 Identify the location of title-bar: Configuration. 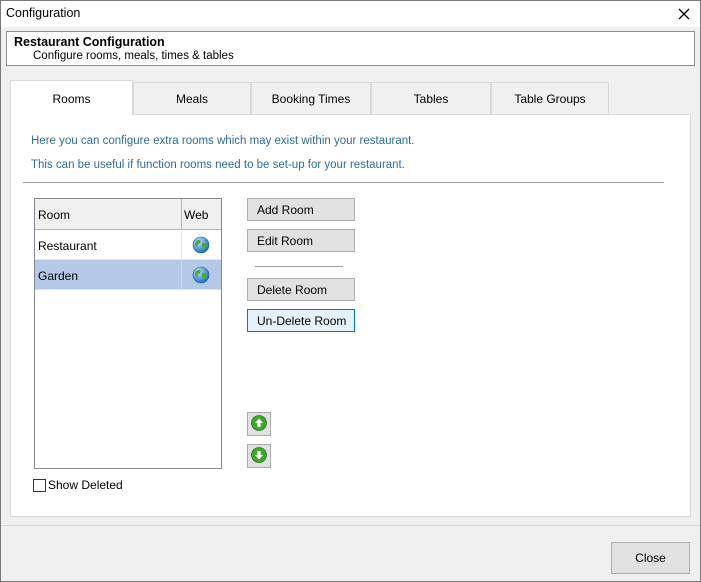
(350, 14).